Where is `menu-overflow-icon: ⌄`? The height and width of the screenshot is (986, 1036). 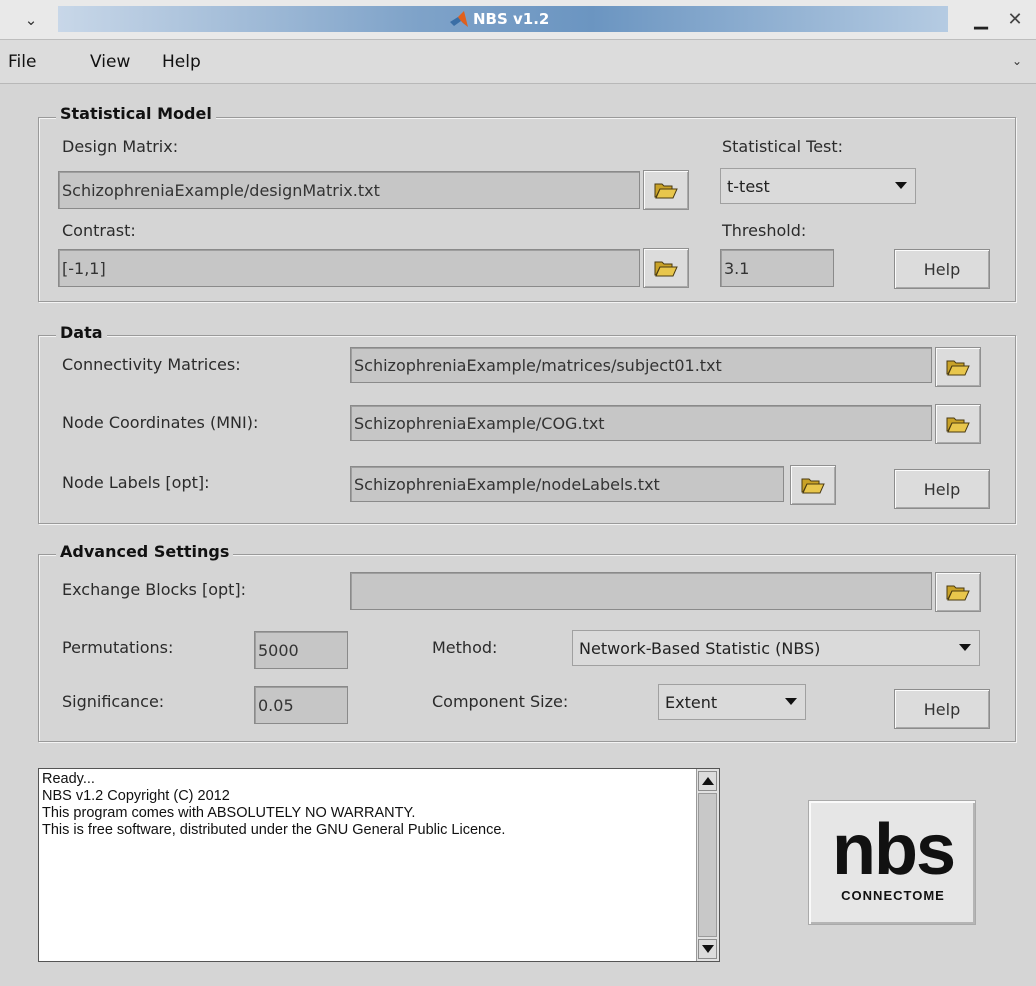
menu-overflow-icon: ⌄ is located at coordinates (1017, 61).